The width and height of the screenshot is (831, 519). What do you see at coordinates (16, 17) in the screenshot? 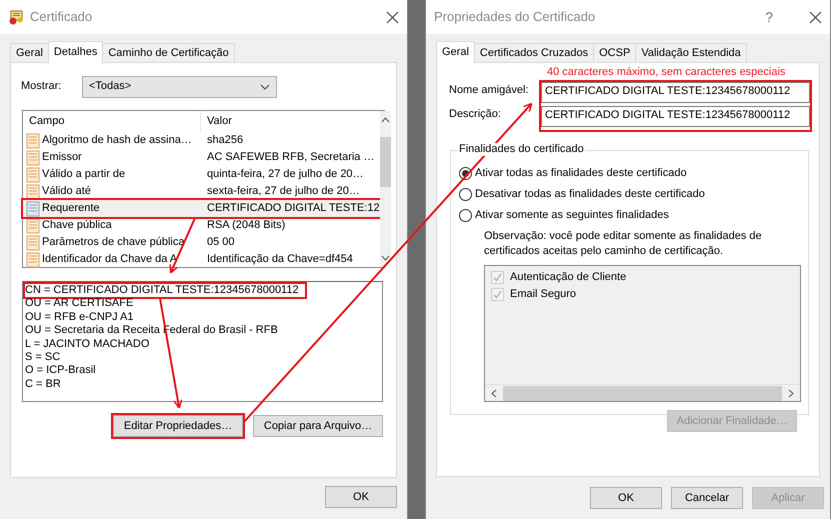
I see `certificate-icon` at bounding box center [16, 17].